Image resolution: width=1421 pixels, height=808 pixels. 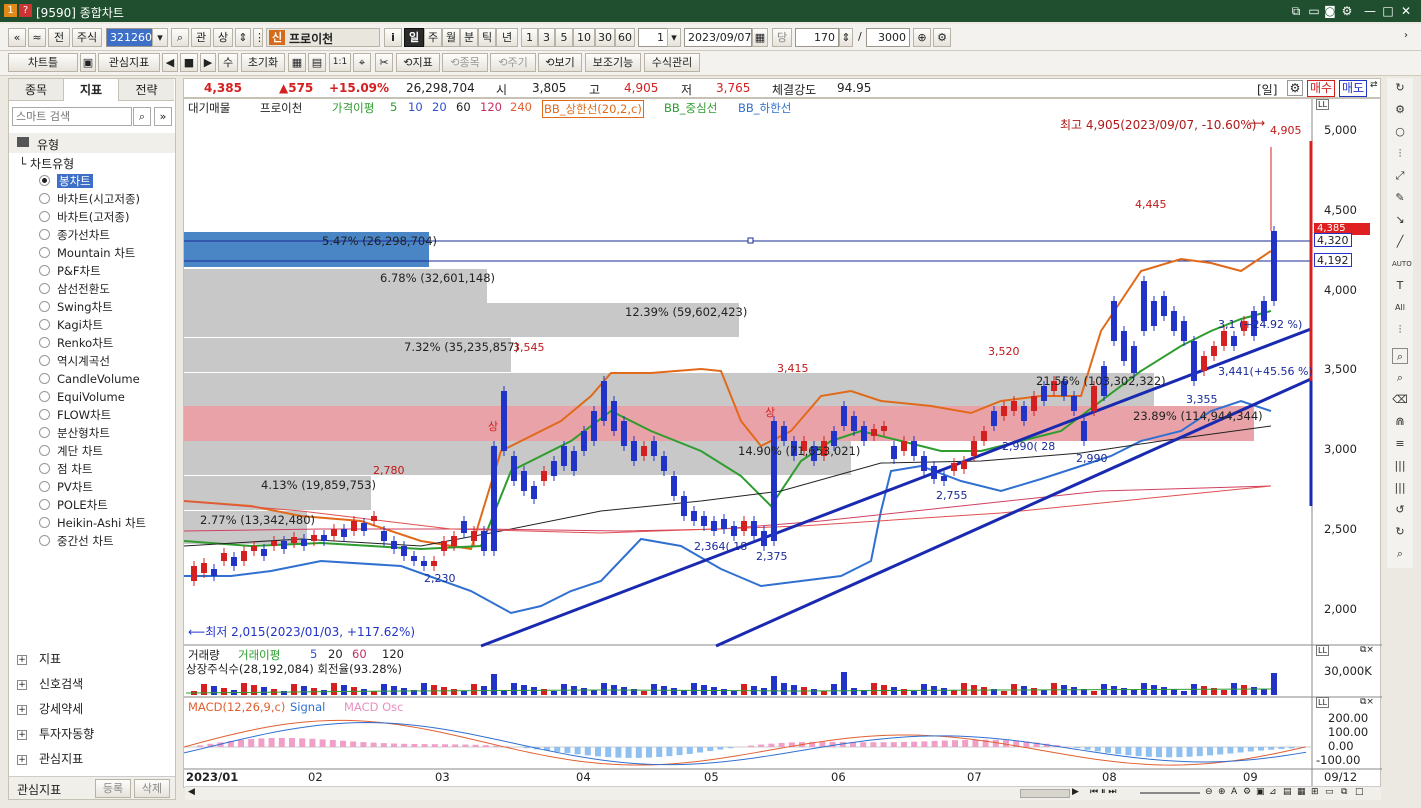 What do you see at coordinates (65, 469) in the screenshot?
I see `chart-type-item: 점 차트` at bounding box center [65, 469].